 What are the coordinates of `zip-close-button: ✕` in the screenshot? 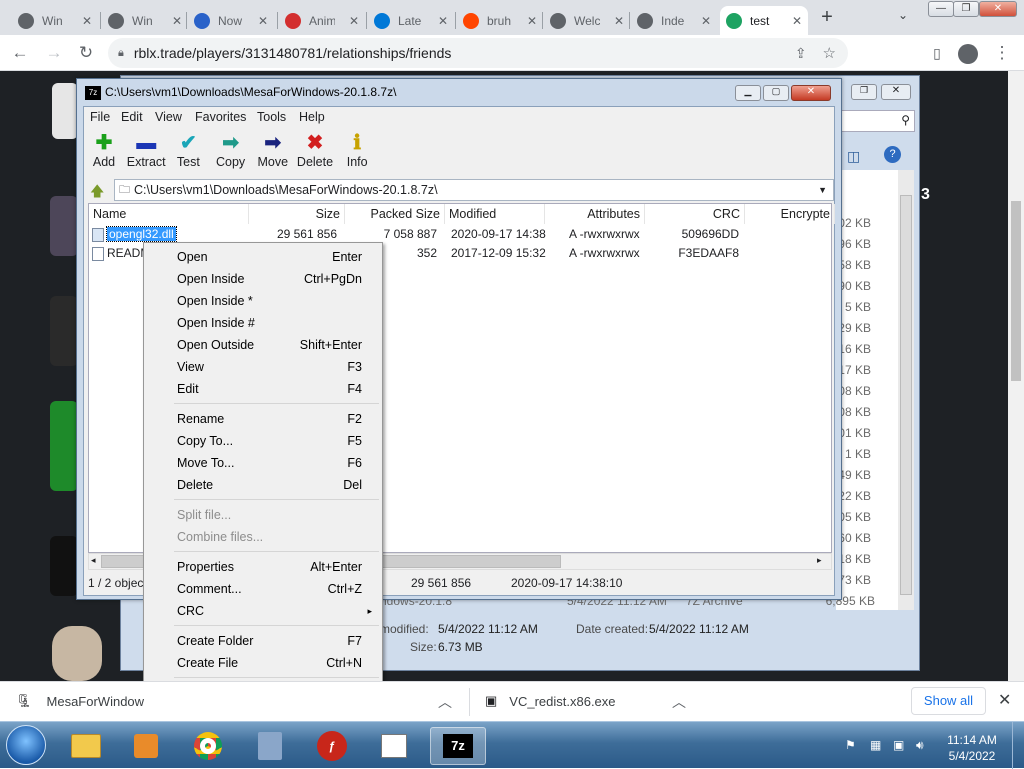 It's located at (811, 93).